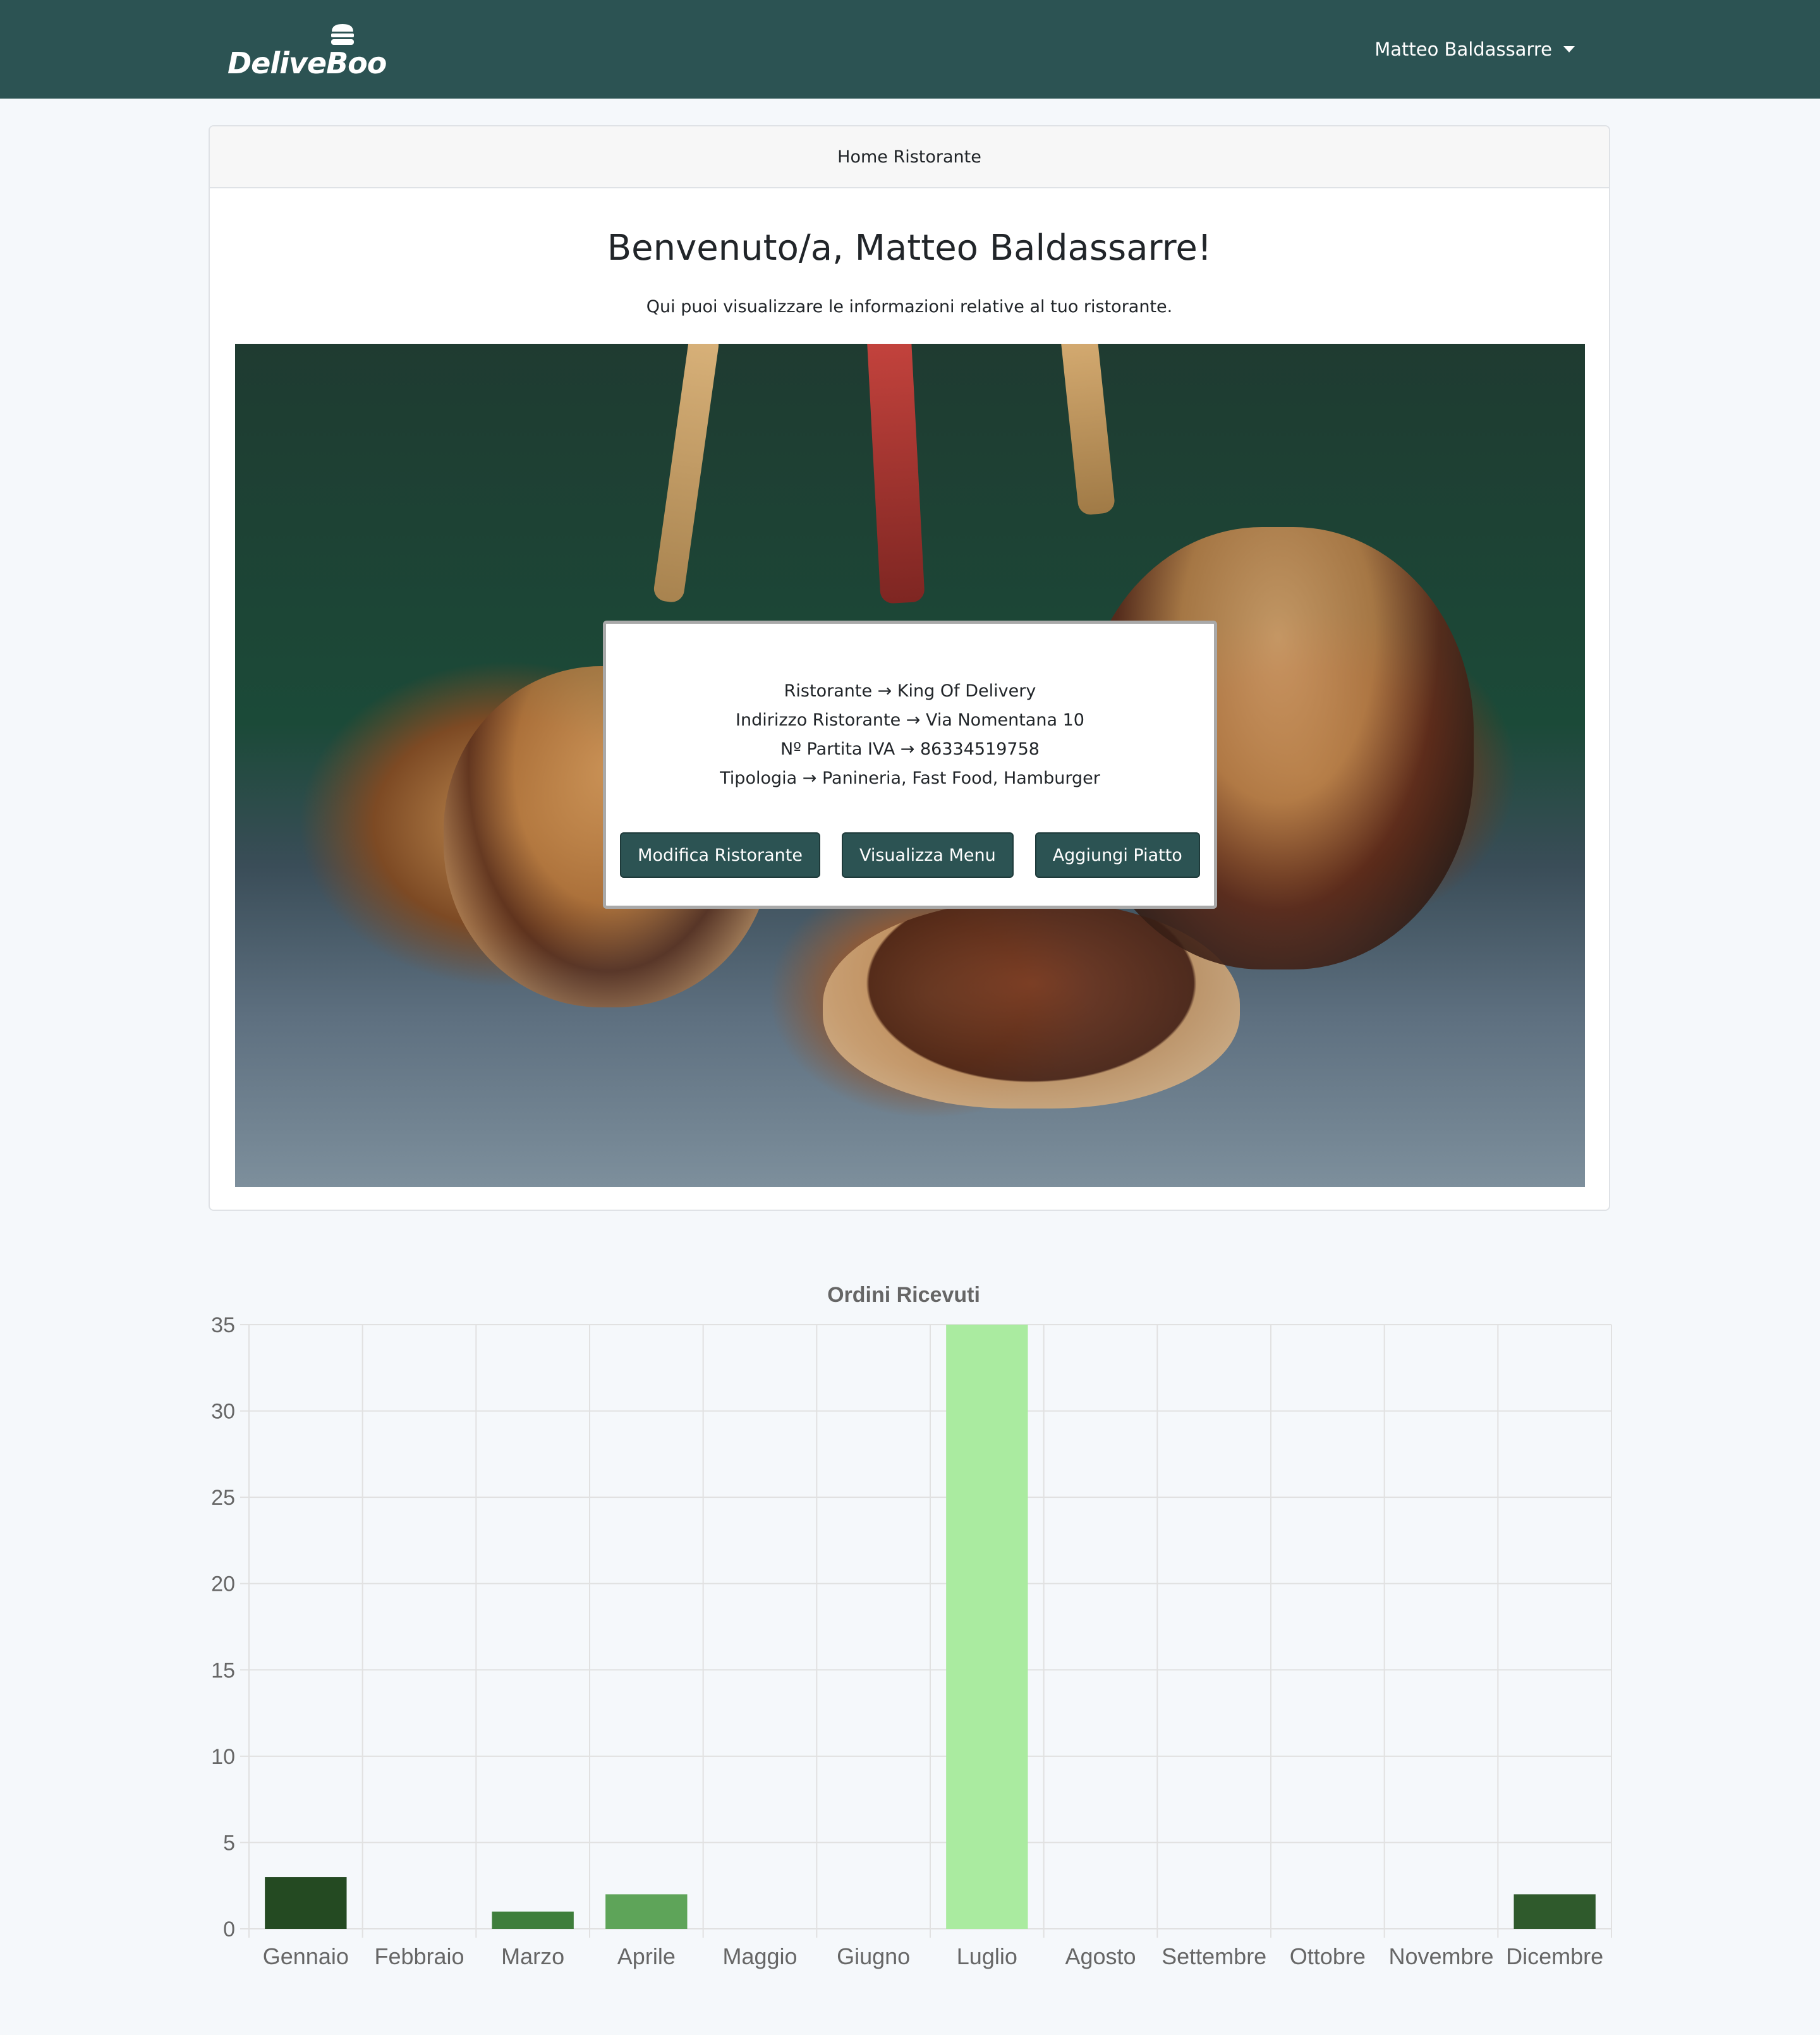  Describe the element at coordinates (903, 1295) in the screenshot. I see `chart-title: Ordini Ricevuti` at that location.